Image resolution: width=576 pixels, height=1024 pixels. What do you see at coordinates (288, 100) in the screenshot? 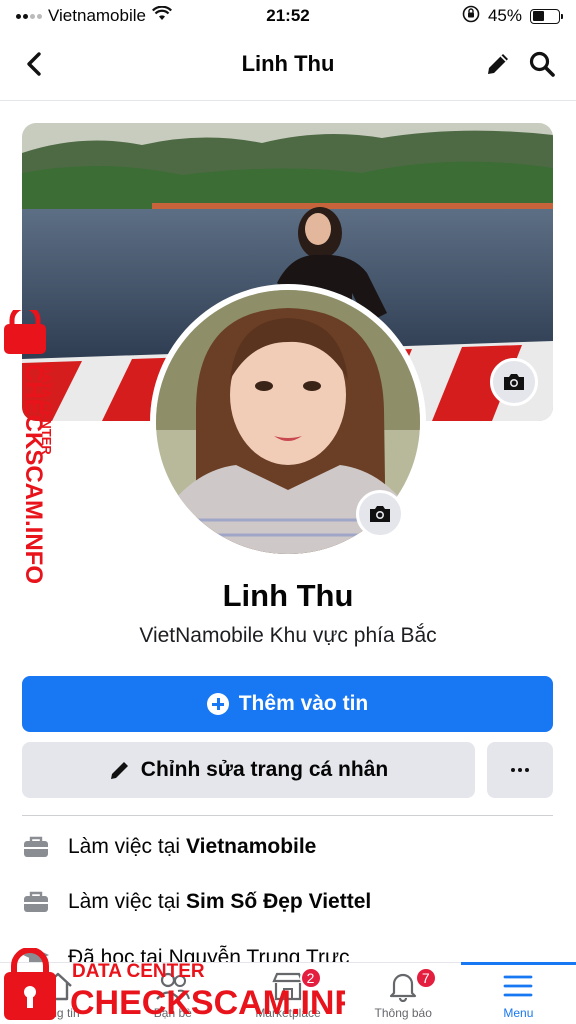
I see `header-divider` at bounding box center [288, 100].